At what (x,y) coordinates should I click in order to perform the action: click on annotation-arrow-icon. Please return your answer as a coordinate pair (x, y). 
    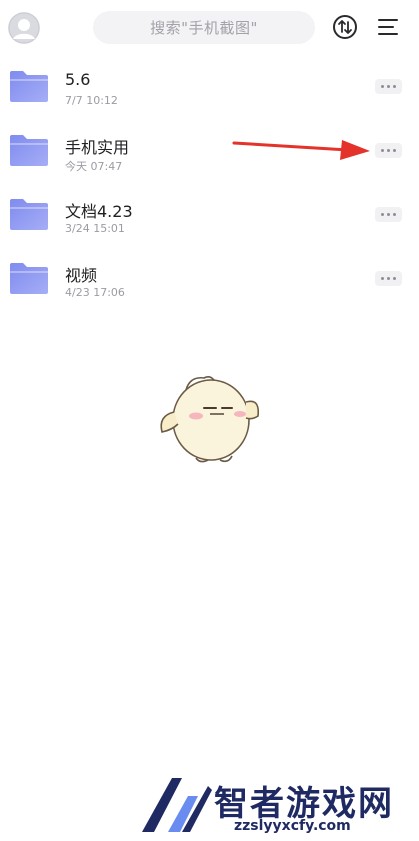
    Looking at the image, I should click on (301, 150).